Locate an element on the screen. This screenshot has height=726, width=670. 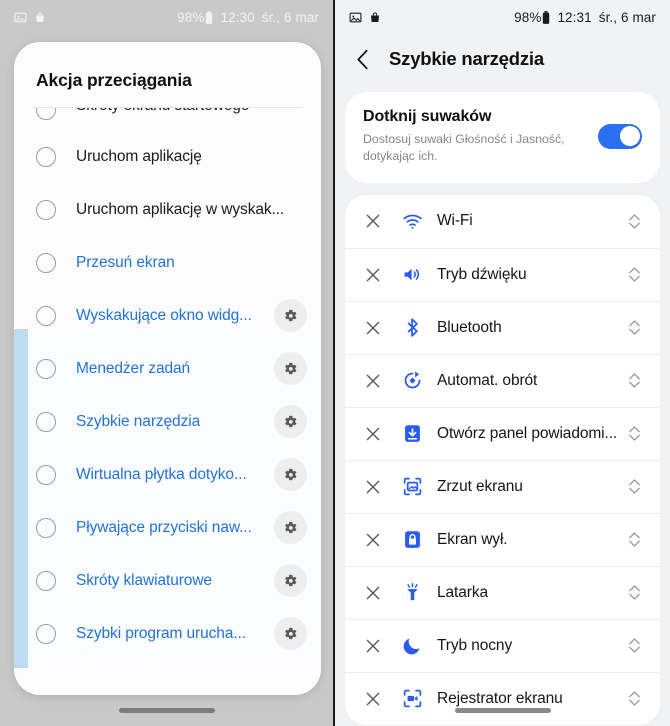
option-row: Przesuń ekran is located at coordinates (167, 262).